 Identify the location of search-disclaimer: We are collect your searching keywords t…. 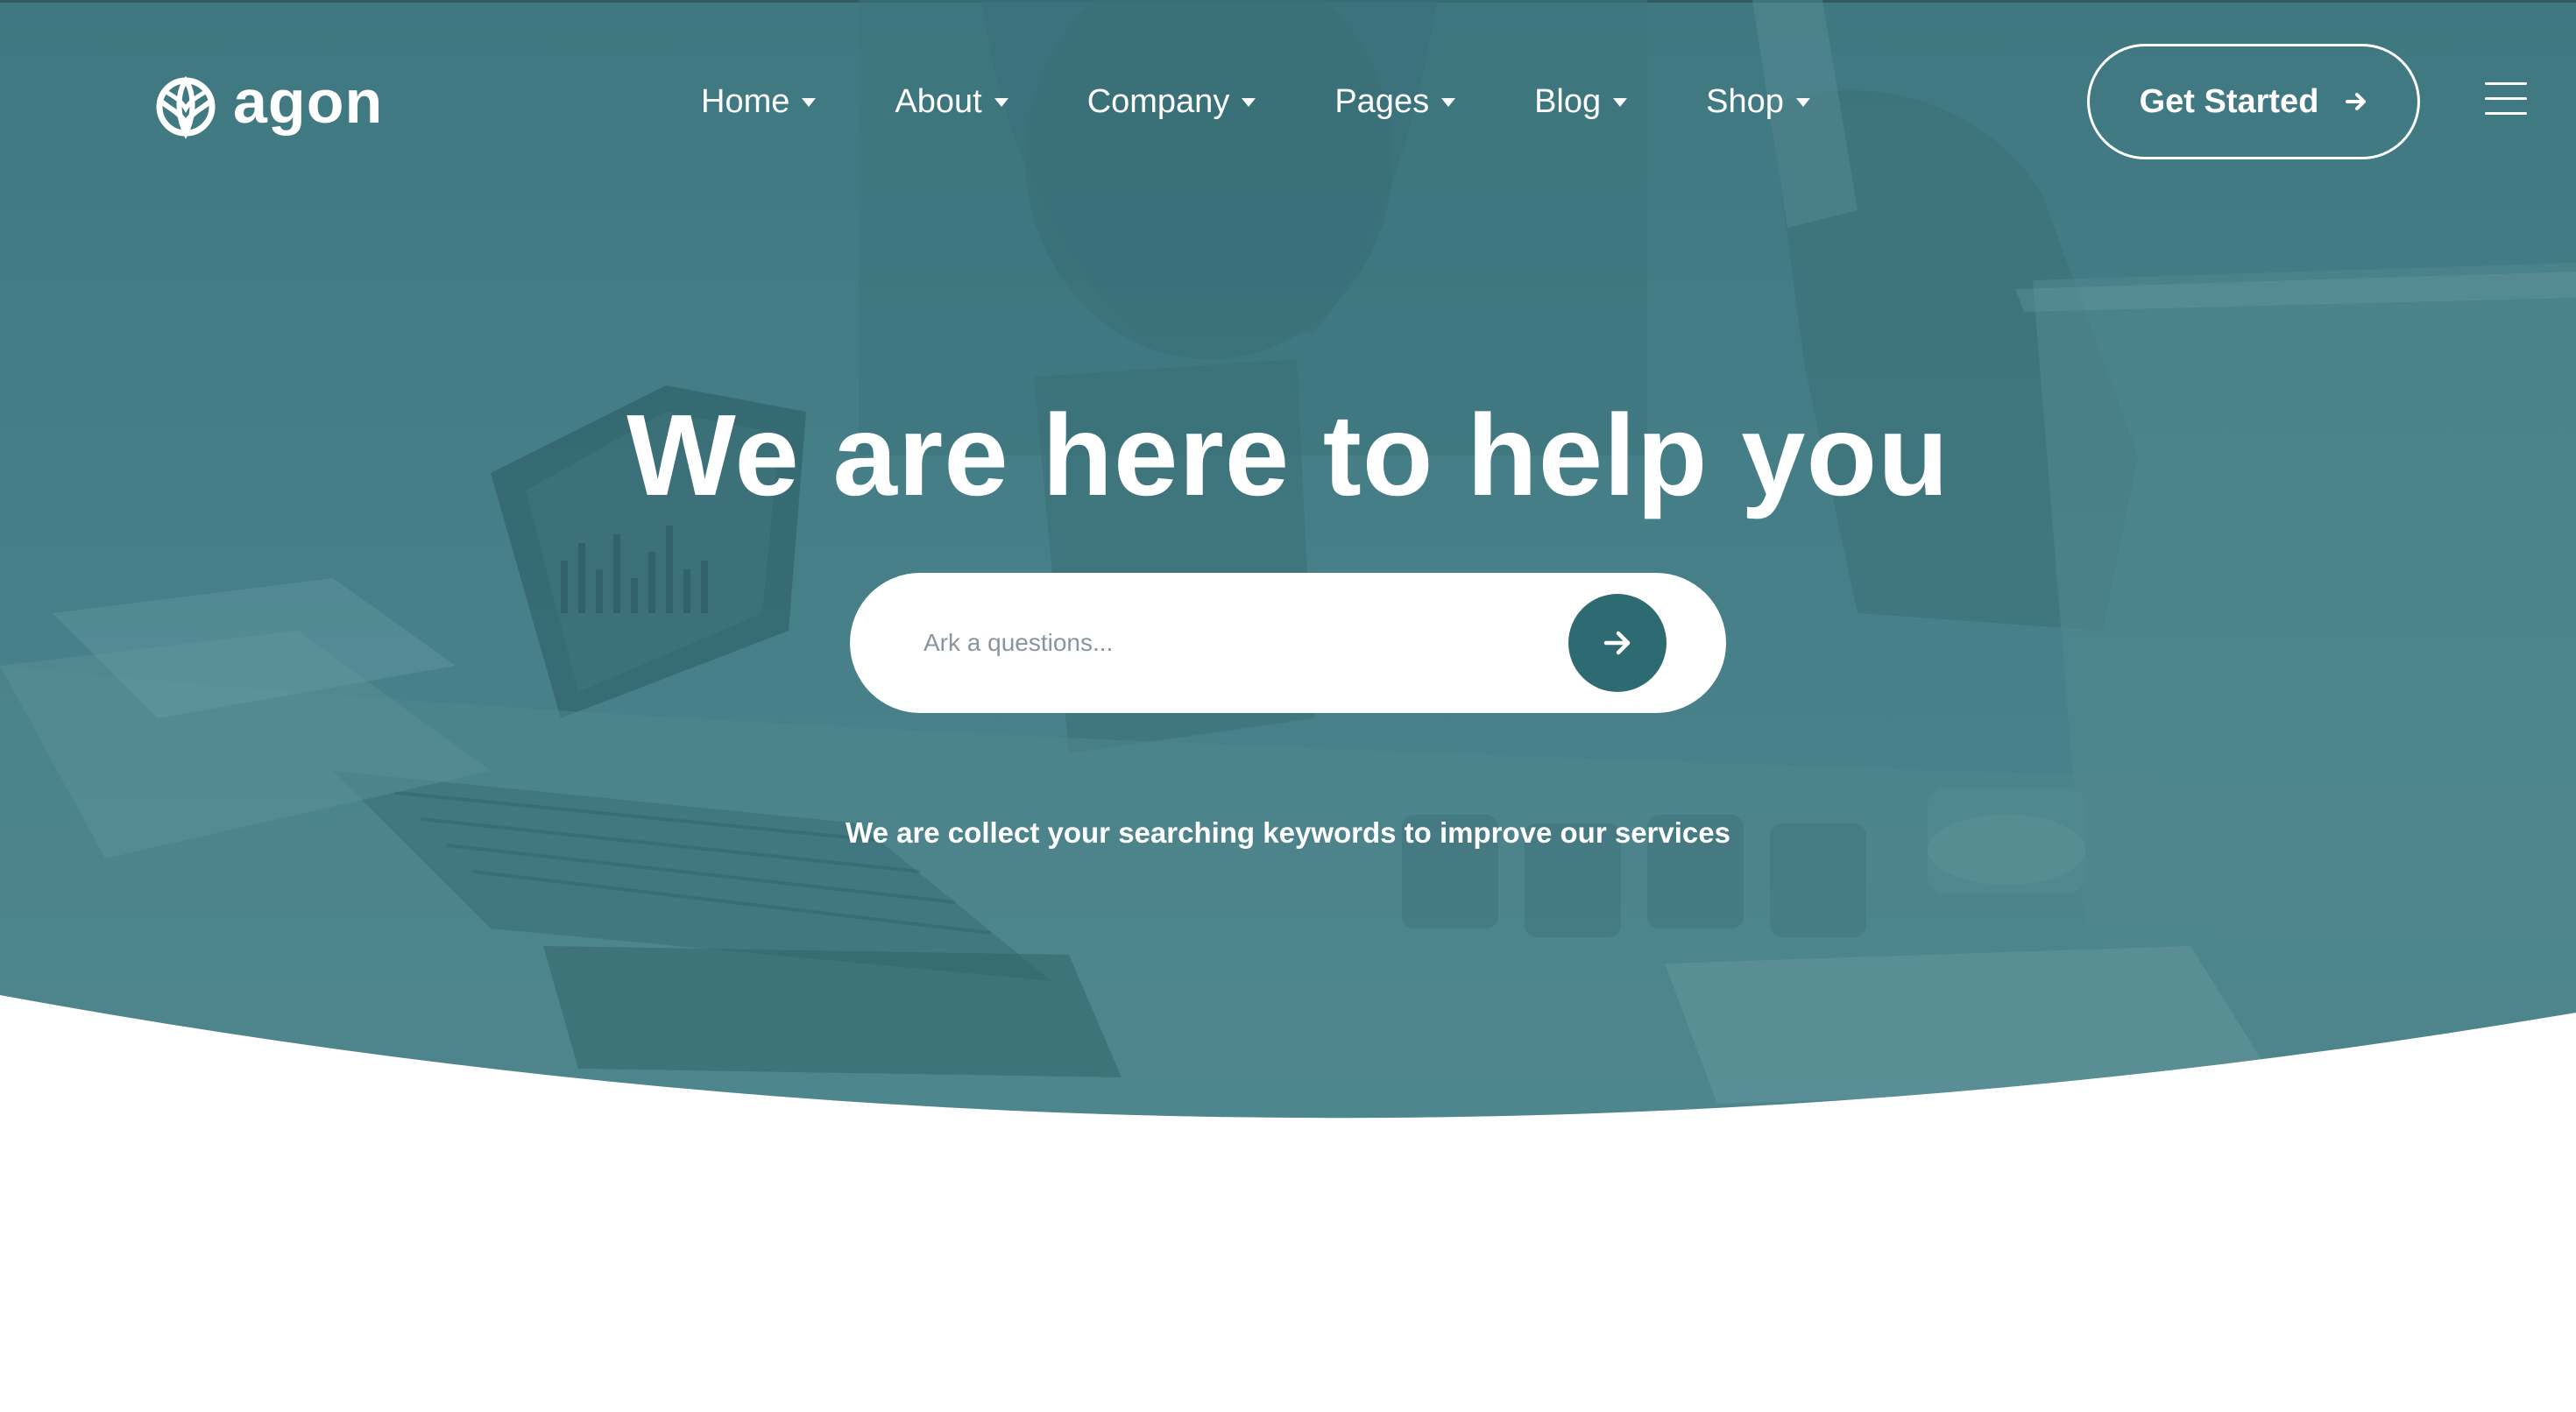
(1288, 833).